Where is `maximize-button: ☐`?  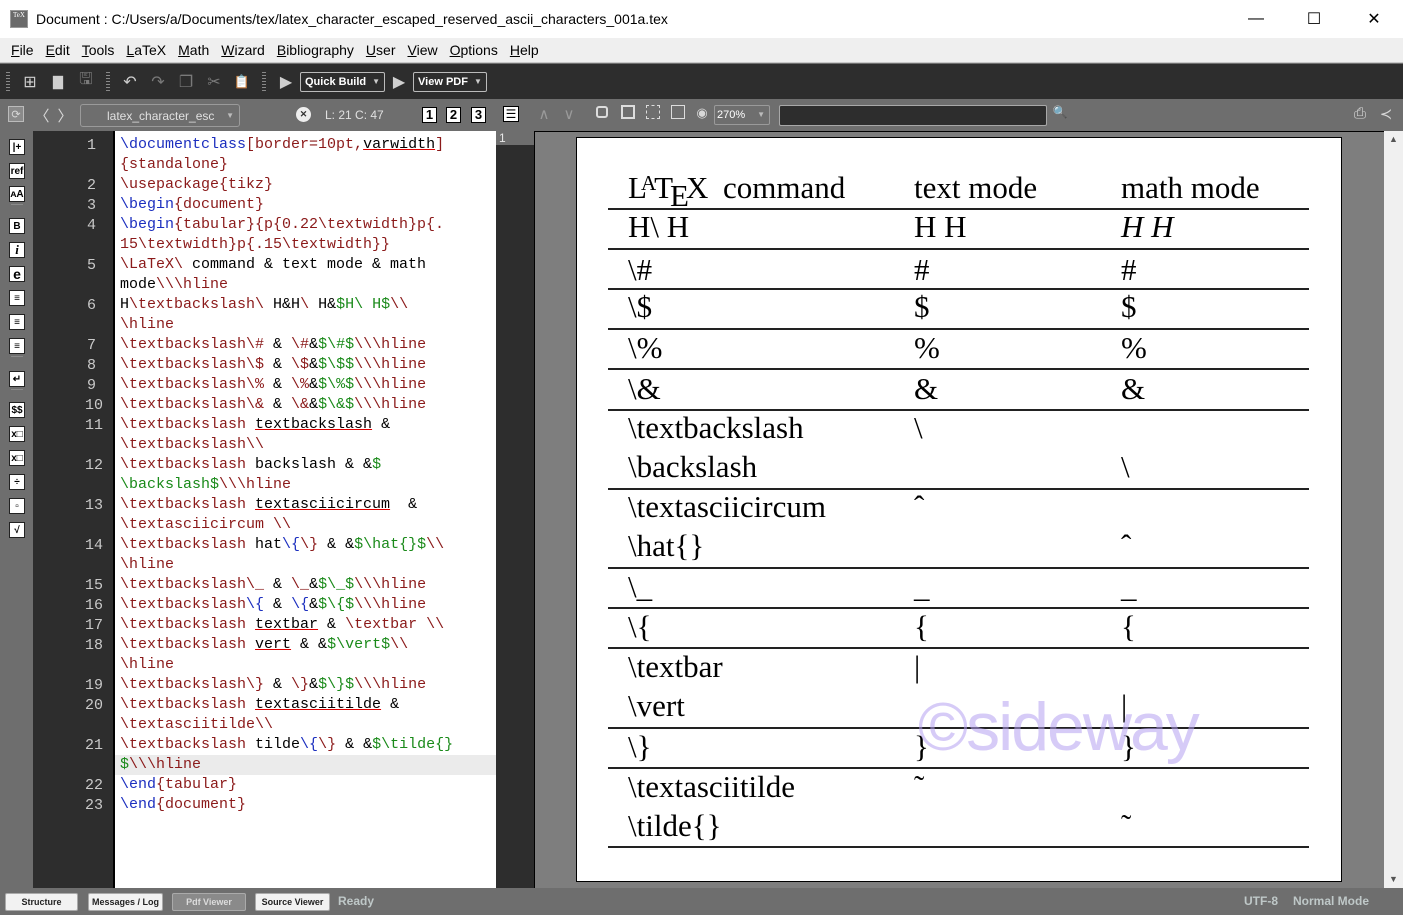
maximize-button: ☐ is located at coordinates (1314, 19).